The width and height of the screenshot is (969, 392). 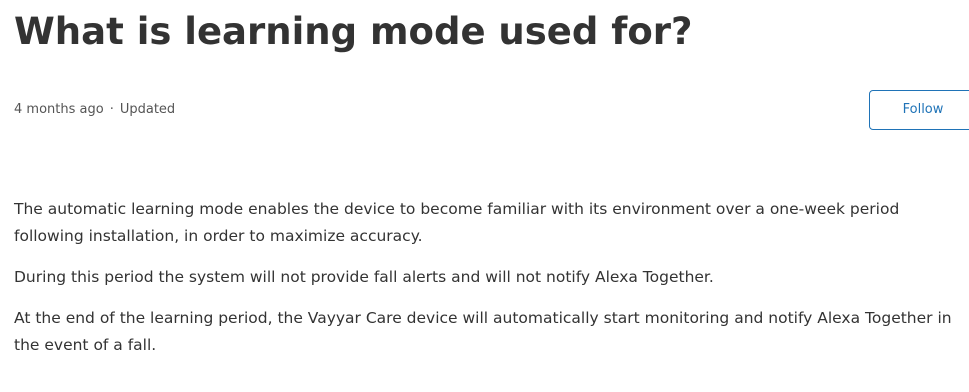 What do you see at coordinates (353, 31) in the screenshot?
I see `article-title: What is learning mode used for?` at bounding box center [353, 31].